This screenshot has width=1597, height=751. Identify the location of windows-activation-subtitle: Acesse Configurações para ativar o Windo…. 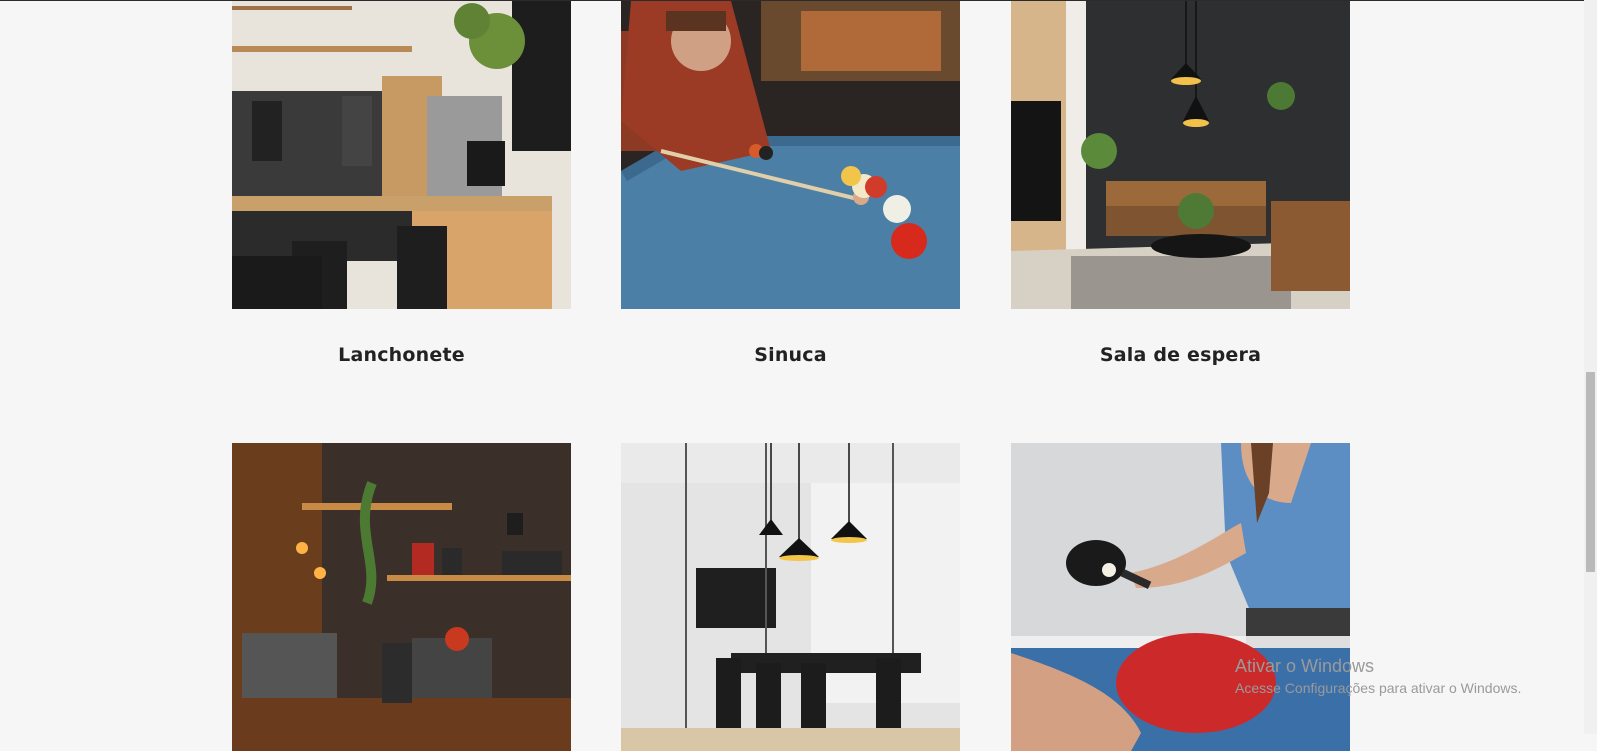
(1378, 688).